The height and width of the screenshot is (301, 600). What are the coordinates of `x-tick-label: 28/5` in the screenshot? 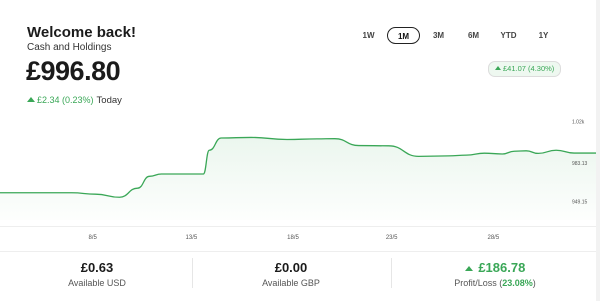 It's located at (494, 238).